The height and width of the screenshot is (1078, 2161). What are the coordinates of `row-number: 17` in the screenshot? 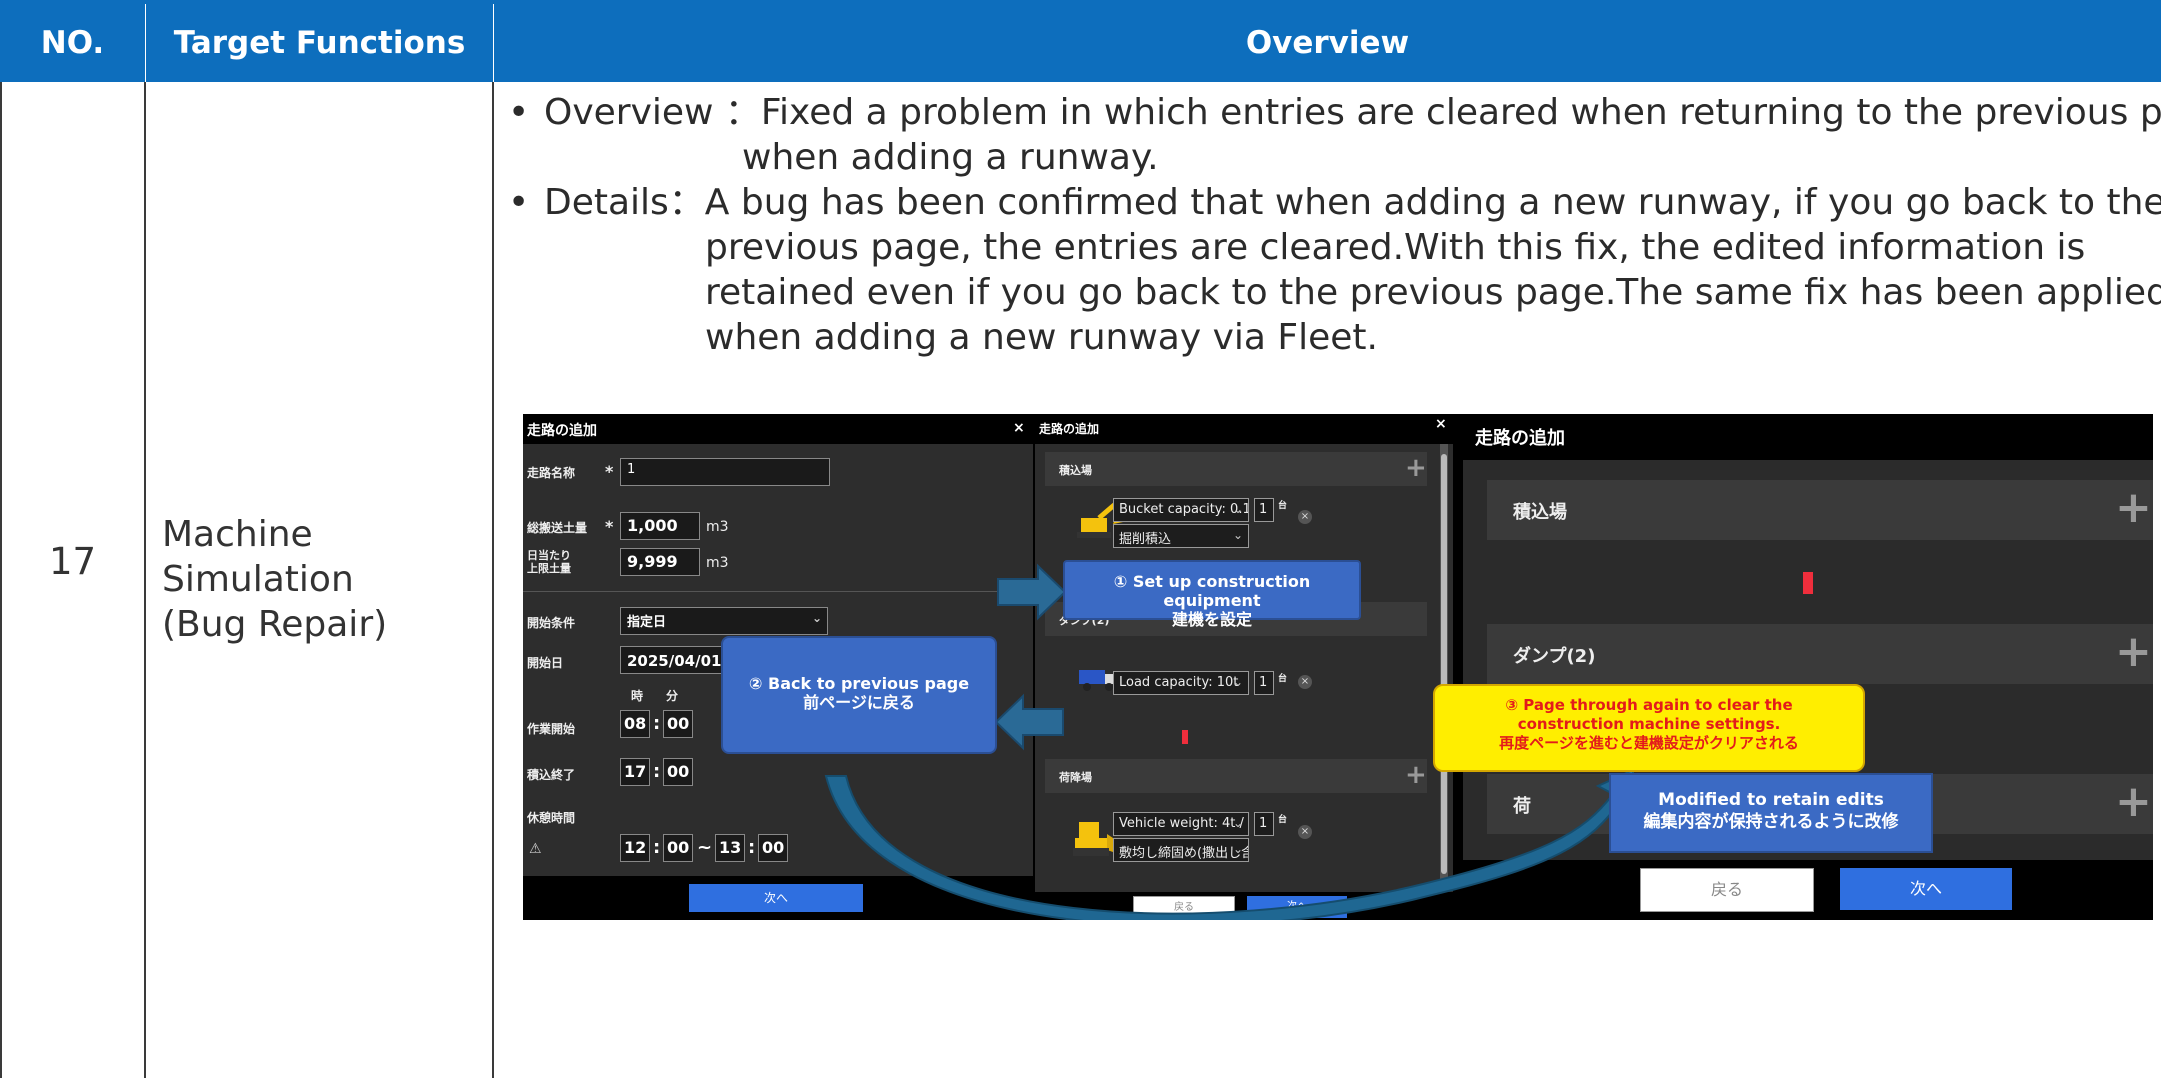 It's located at (72, 561).